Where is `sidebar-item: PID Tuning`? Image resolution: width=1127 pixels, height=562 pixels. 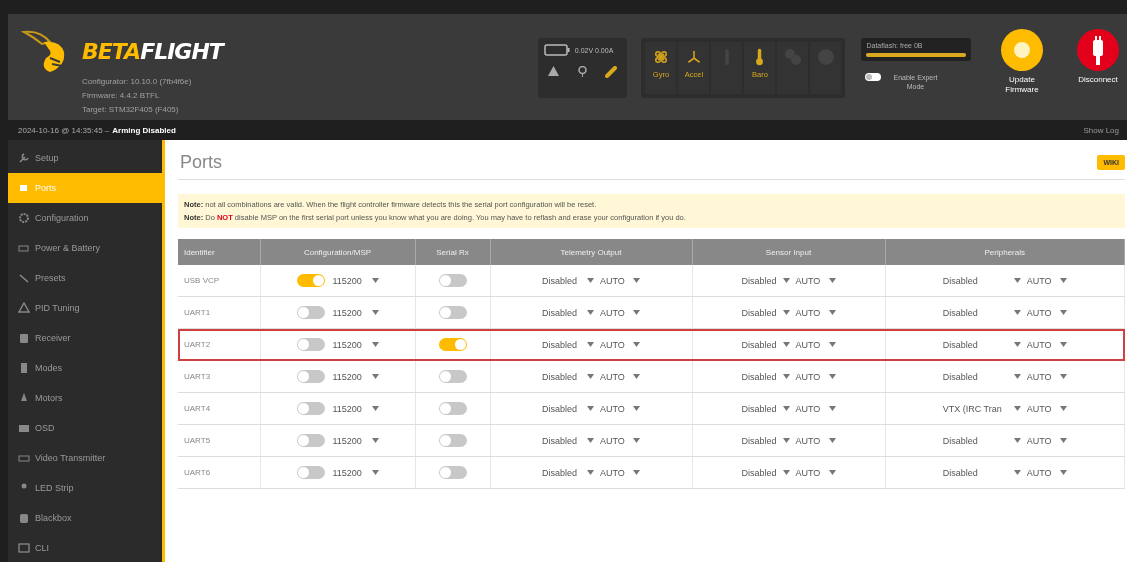
sidebar-item: PID Tuning is located at coordinates (85, 308).